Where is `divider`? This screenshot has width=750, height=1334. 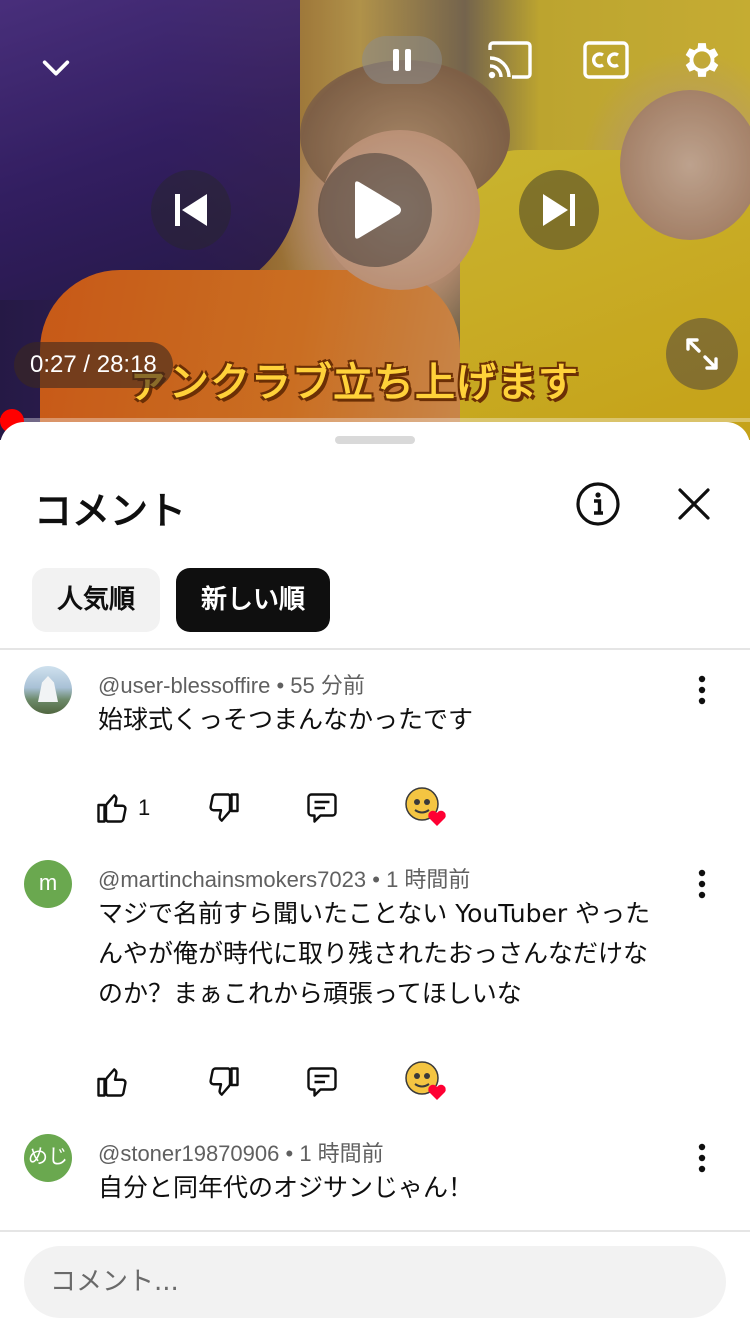 divider is located at coordinates (375, 649).